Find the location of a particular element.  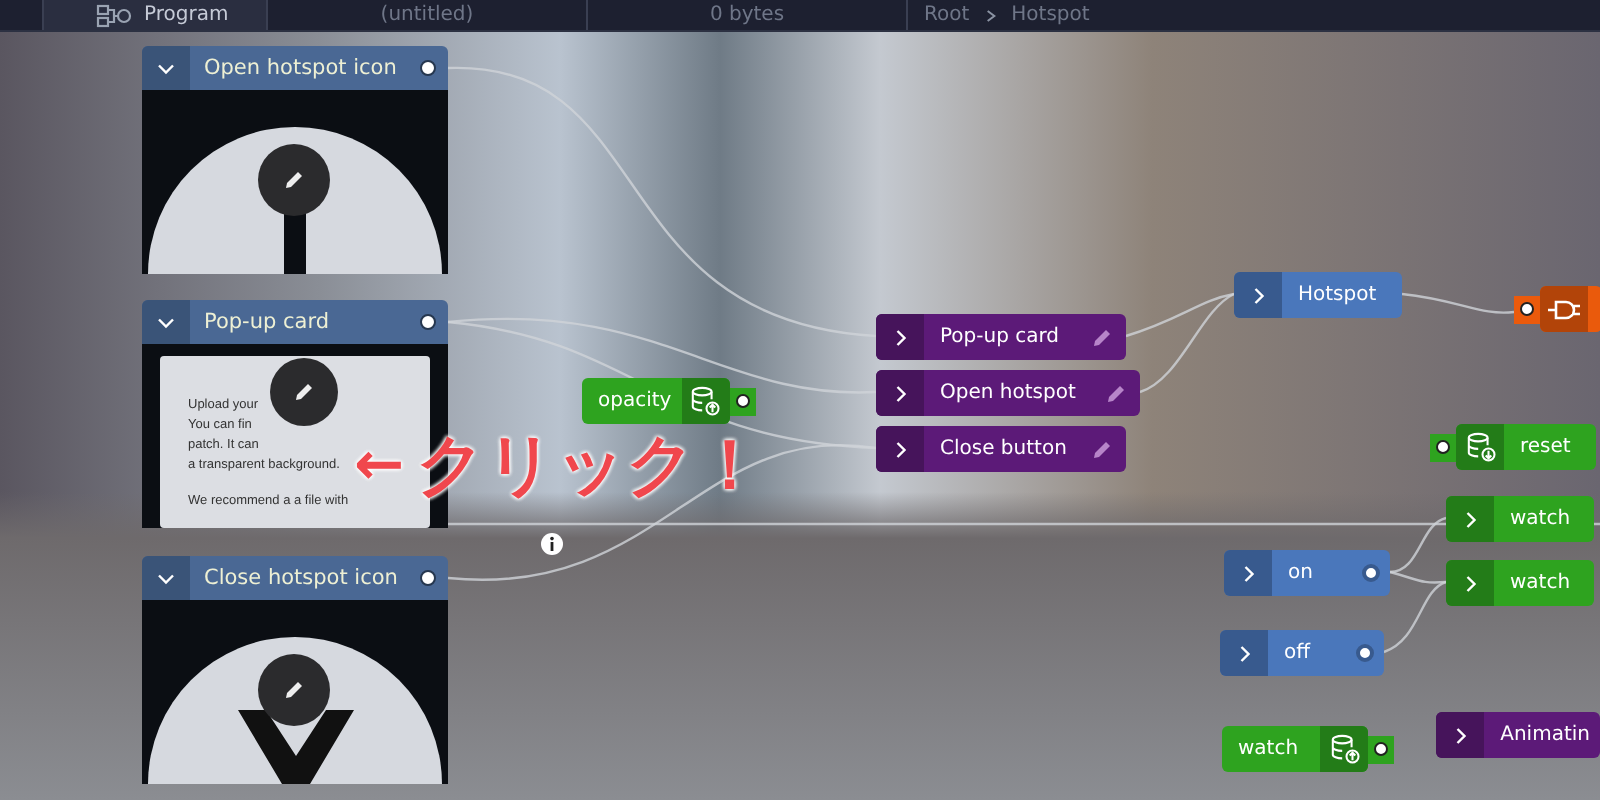

graph-node: off is located at coordinates (1302, 653).